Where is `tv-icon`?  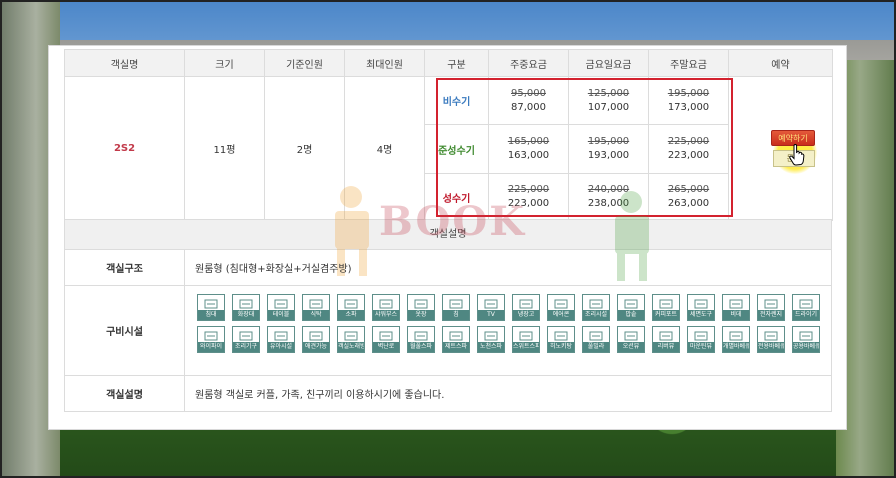 tv-icon is located at coordinates (491, 304).